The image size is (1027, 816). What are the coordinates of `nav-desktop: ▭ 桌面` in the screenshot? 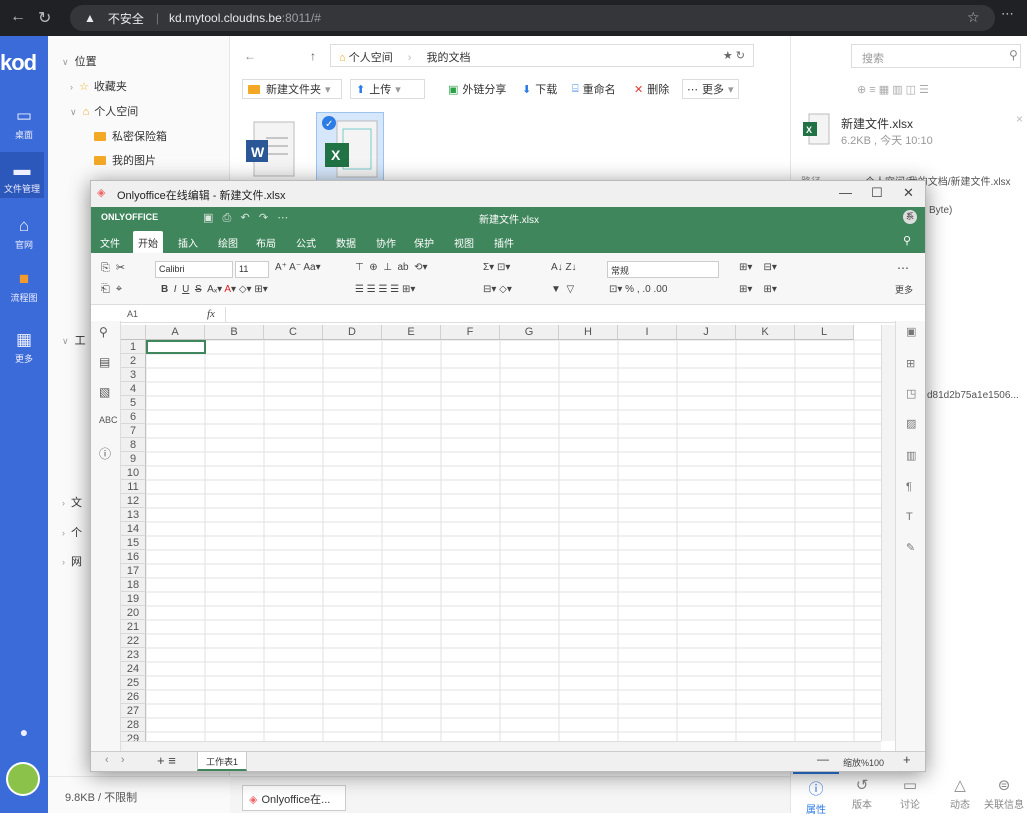 It's located at (24, 123).